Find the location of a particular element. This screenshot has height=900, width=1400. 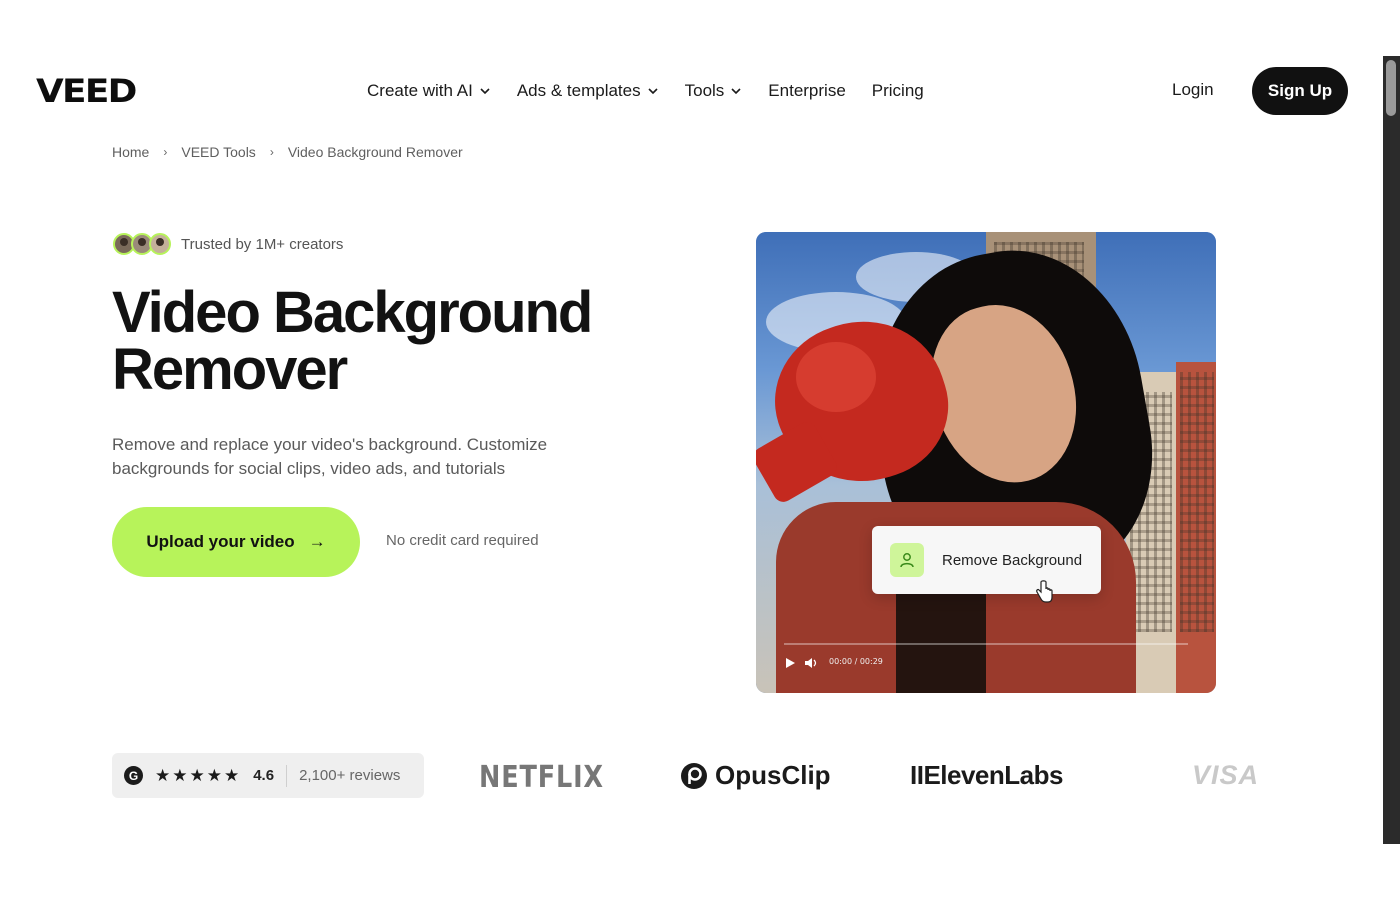

scrollbar-thumb is located at coordinates (1391, 88).